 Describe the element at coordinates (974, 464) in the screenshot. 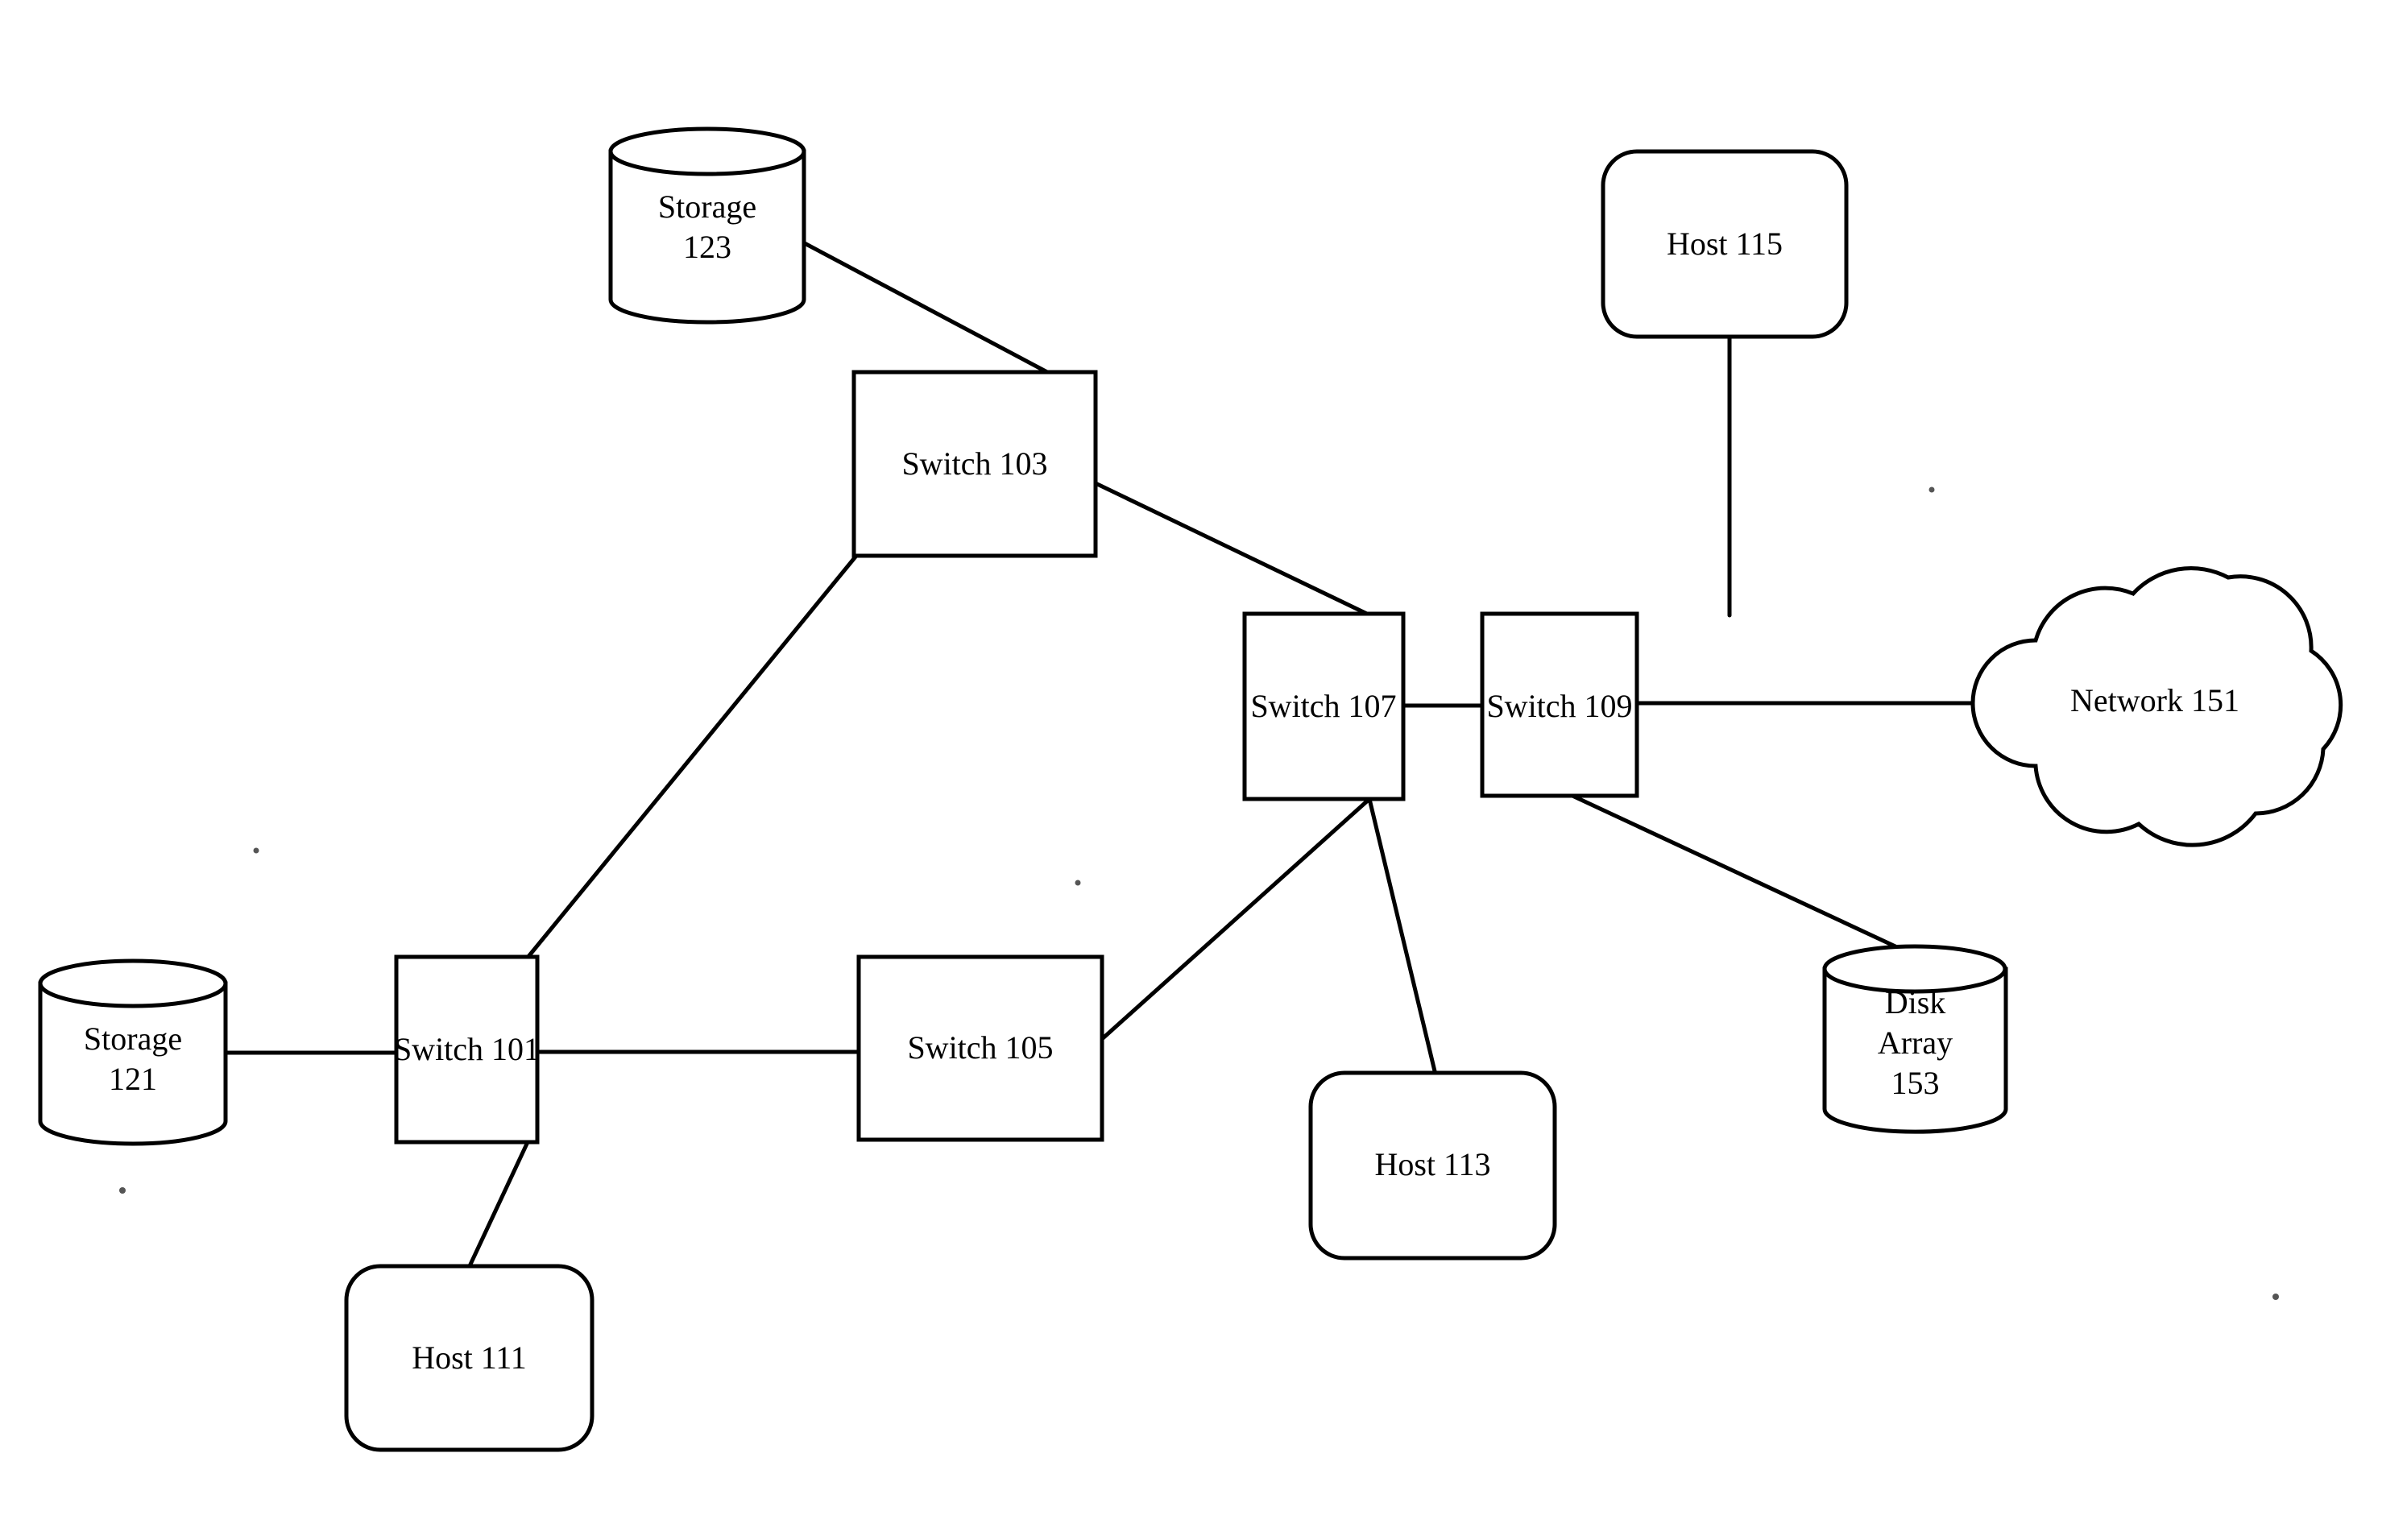

I see `node-shape-switch103` at that location.